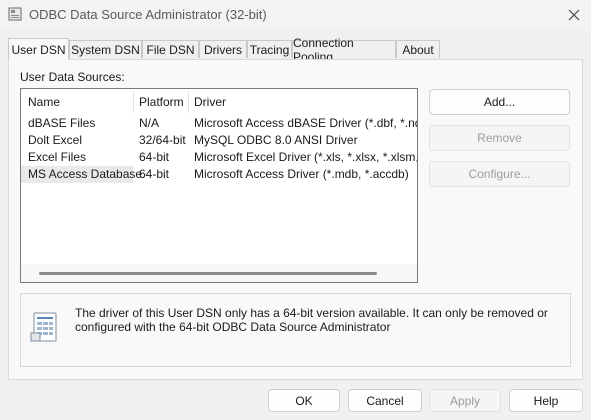 The image size is (591, 420). Describe the element at coordinates (418, 49) in the screenshot. I see `tab-about: About` at that location.